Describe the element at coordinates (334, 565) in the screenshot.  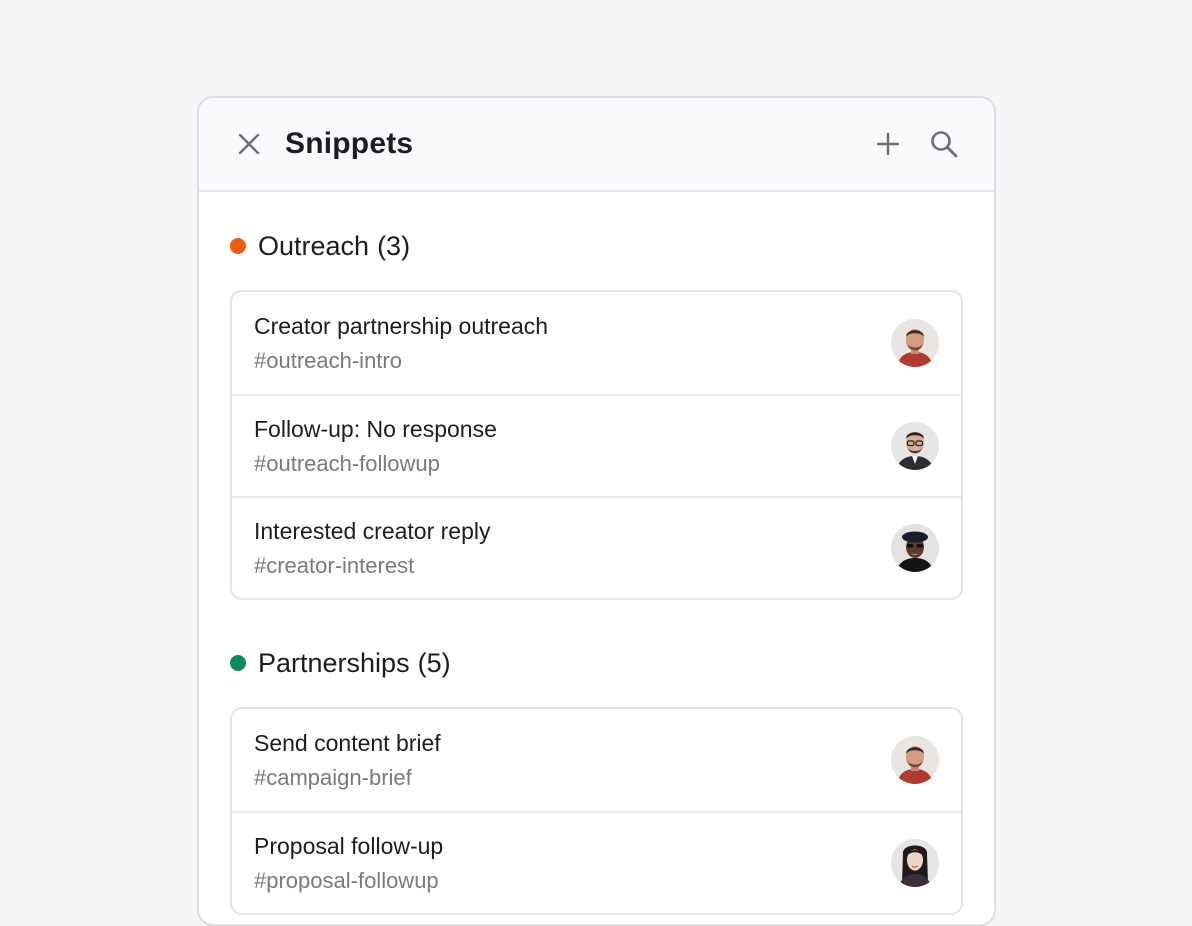
I see `snippet-tag: #creator-interest` at that location.